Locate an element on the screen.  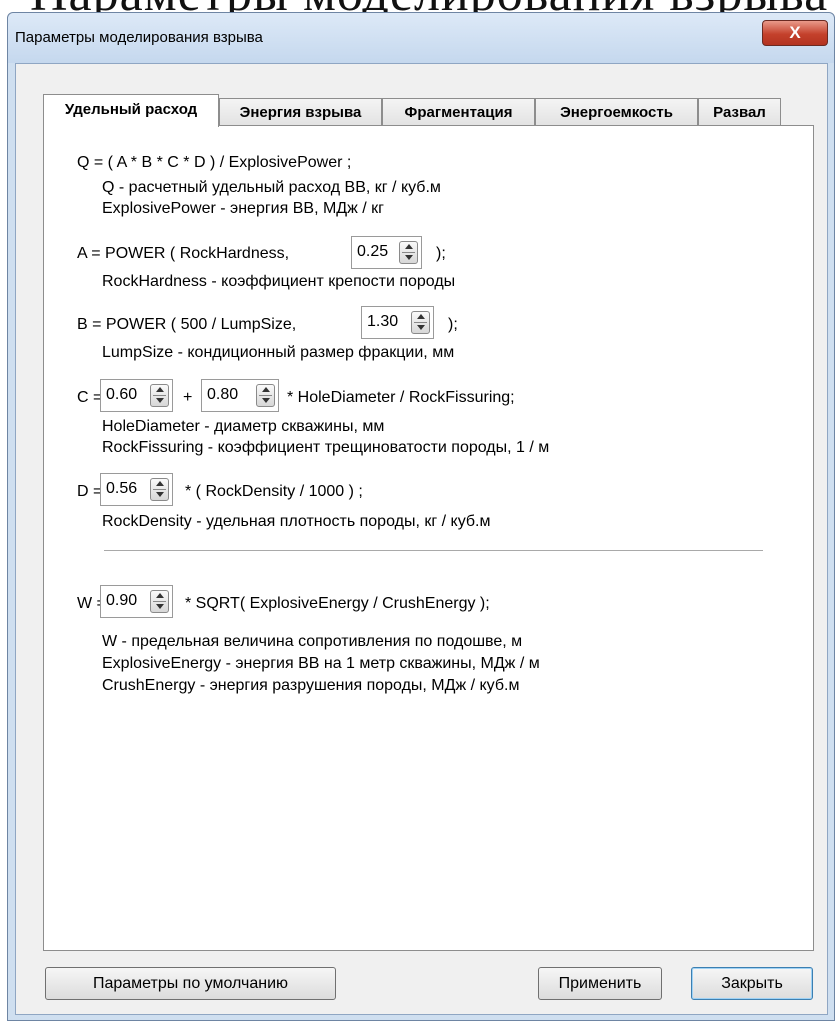
w-formula-suffix: * SQRT( ExplosiveEnergy / CrushEnergy ); is located at coordinates (337, 603).